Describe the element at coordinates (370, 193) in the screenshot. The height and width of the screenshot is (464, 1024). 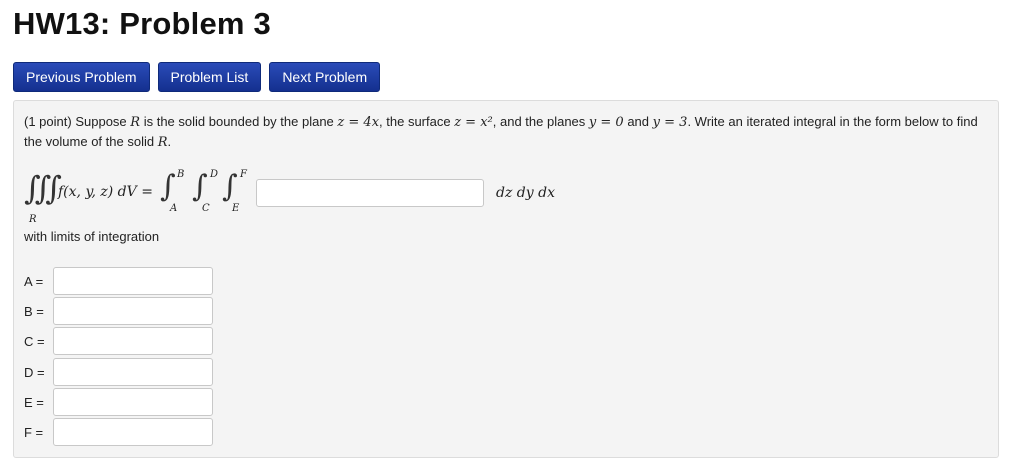
I see `integrand-answer-input` at that location.